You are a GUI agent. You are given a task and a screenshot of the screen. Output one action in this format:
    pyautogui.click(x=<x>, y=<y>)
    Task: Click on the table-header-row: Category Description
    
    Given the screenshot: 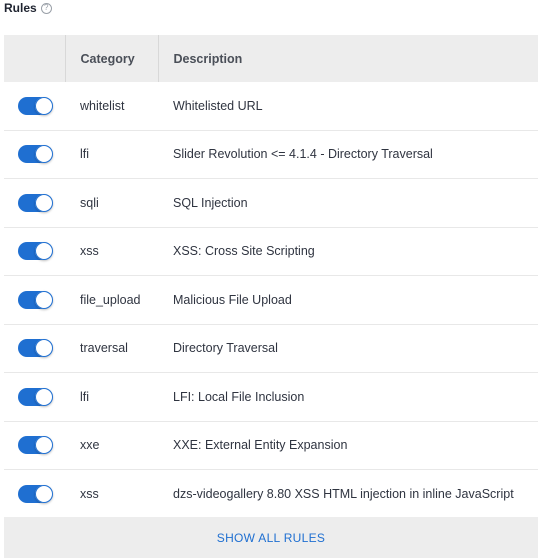 What is the action you would take?
    pyautogui.click(x=271, y=58)
    